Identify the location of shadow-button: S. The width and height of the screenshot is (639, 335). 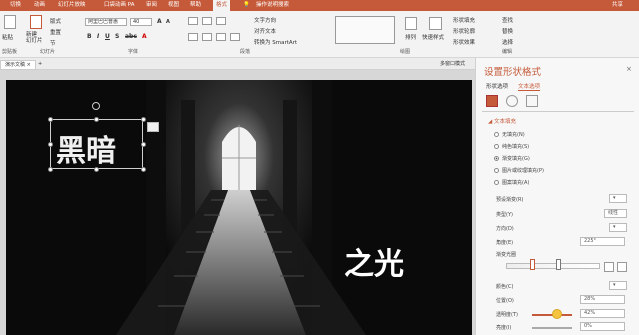
(117, 36).